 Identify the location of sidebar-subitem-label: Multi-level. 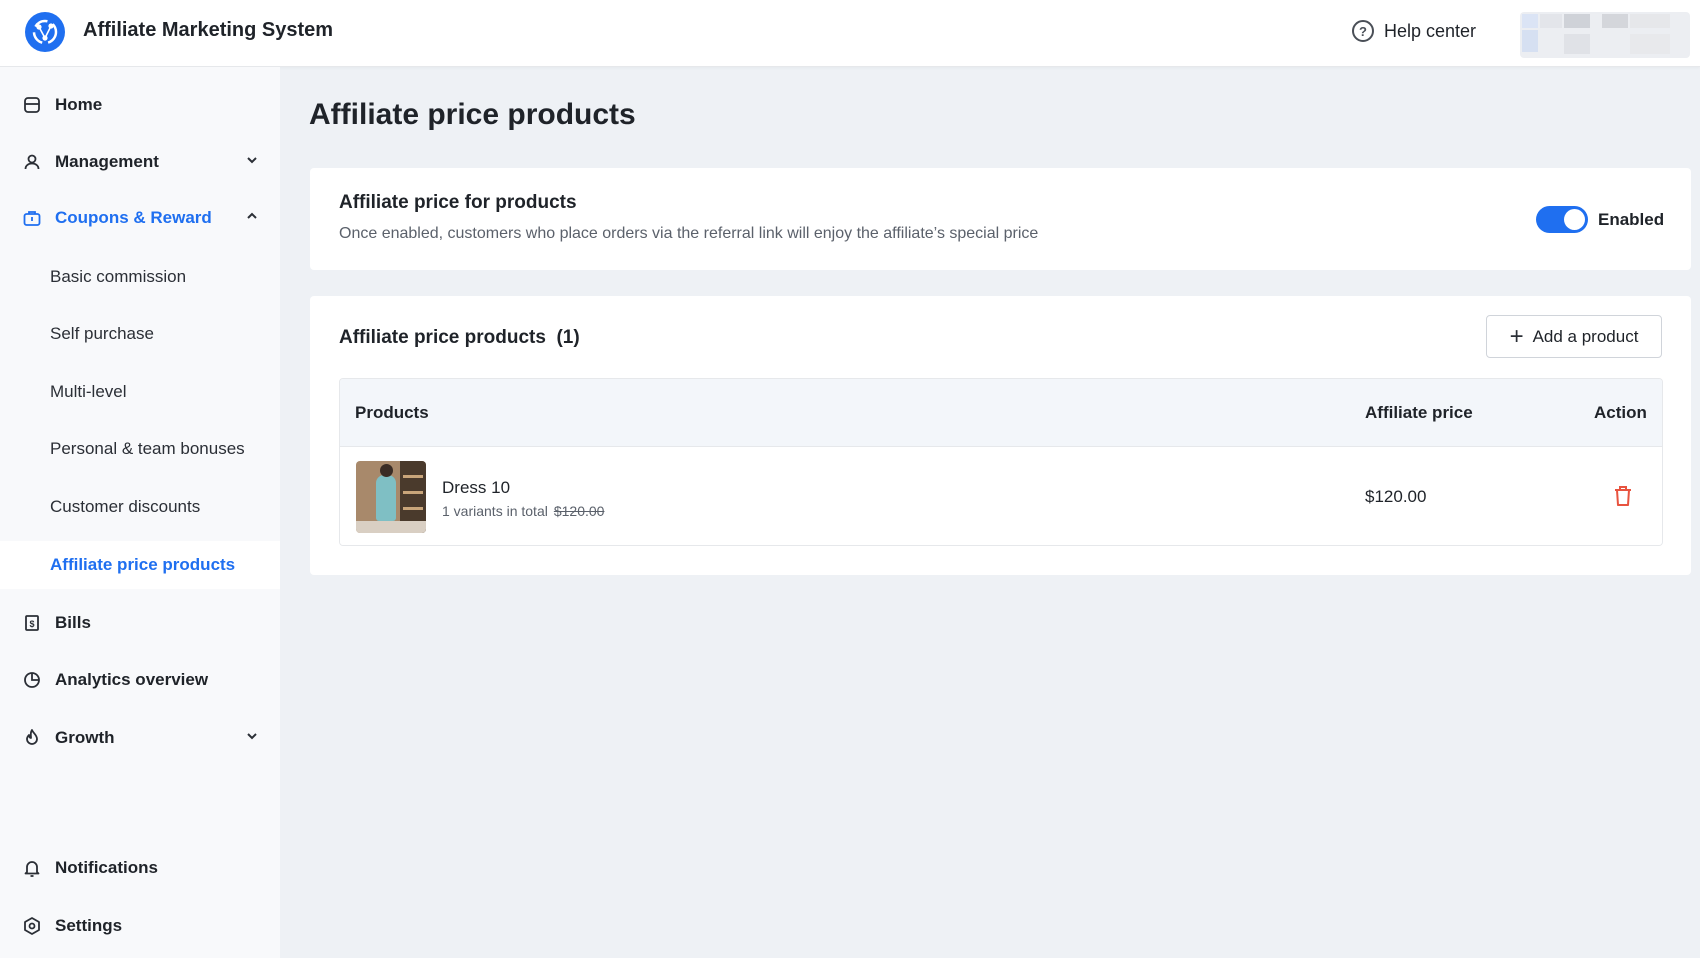
(88, 391).